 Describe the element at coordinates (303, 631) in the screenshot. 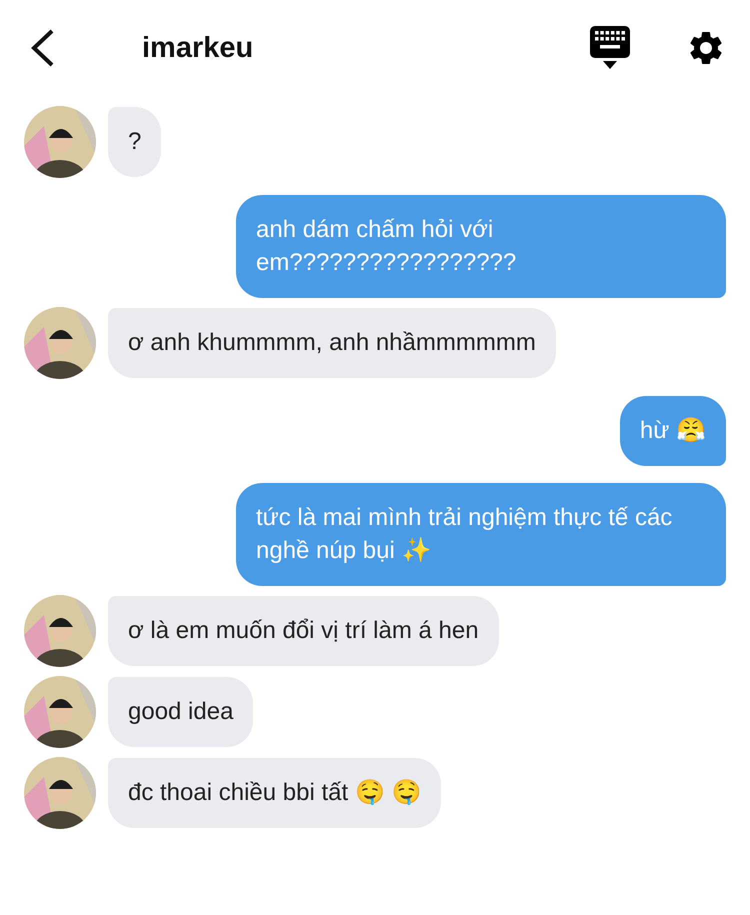

I see `received-message: ơ là em muốn đổi vị trí làm á hen` at that location.